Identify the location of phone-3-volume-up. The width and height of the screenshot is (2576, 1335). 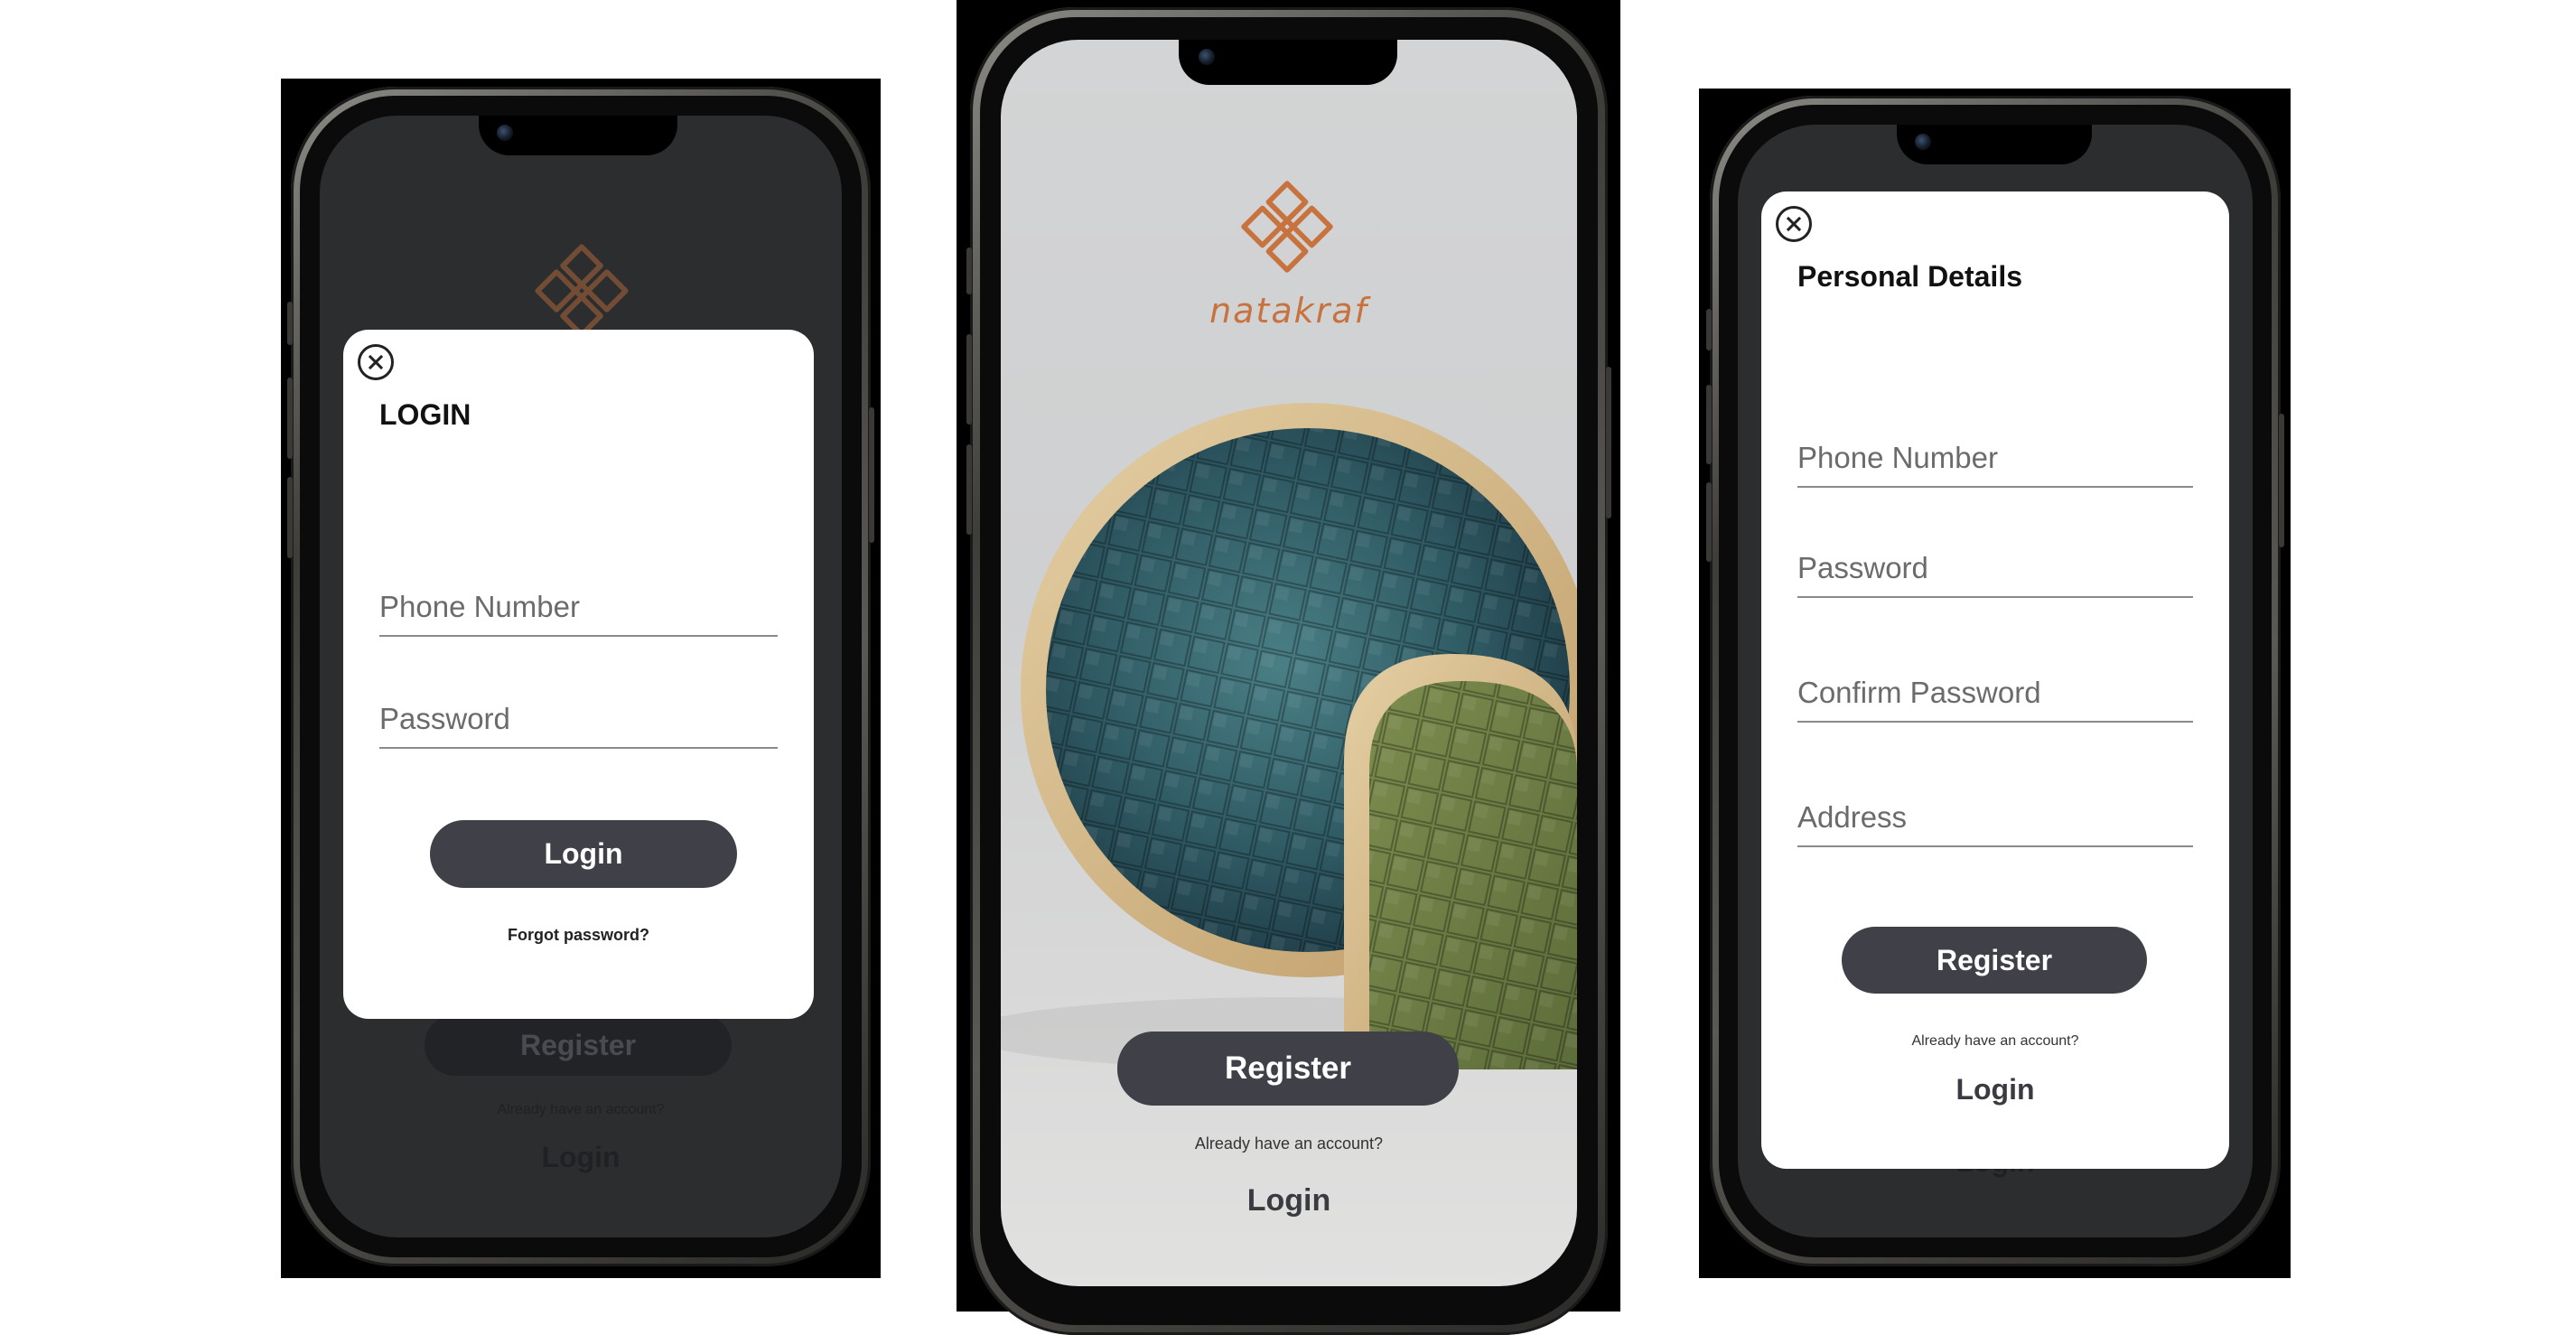
(1709, 424).